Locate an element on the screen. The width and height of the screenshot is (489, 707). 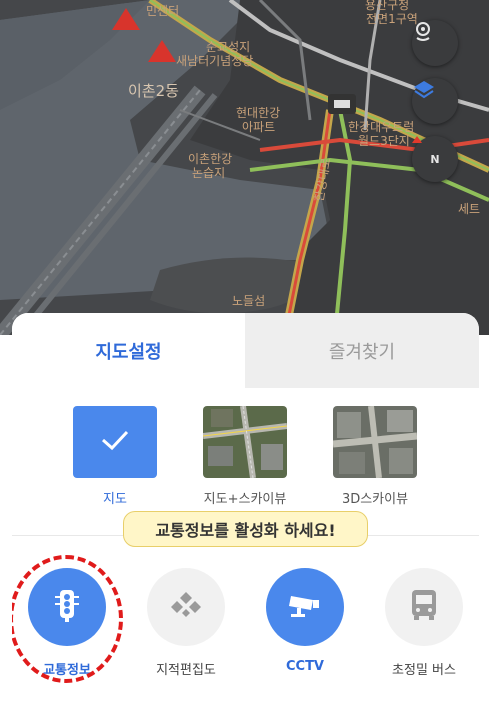
layer-label: CCTV is located at coordinates (304, 666).